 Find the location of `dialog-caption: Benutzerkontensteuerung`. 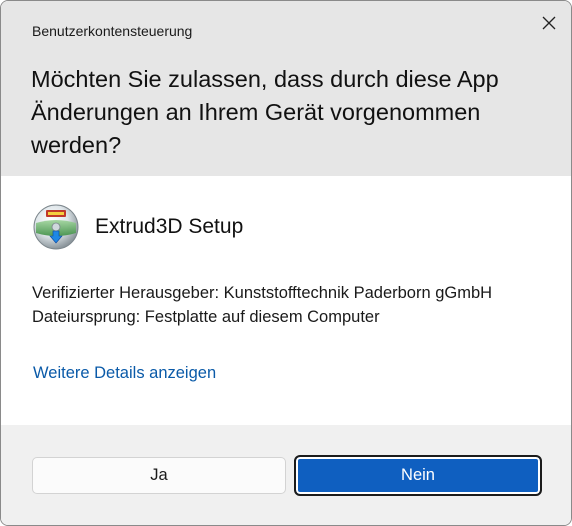

dialog-caption: Benutzerkontensteuerung is located at coordinates (112, 31).